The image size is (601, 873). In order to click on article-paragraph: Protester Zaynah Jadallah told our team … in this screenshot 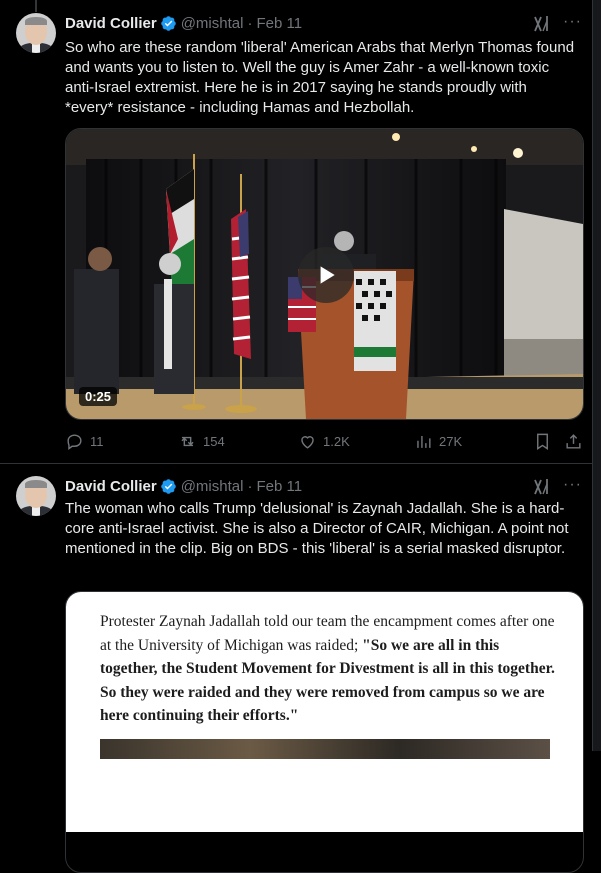, I will do `click(330, 669)`.